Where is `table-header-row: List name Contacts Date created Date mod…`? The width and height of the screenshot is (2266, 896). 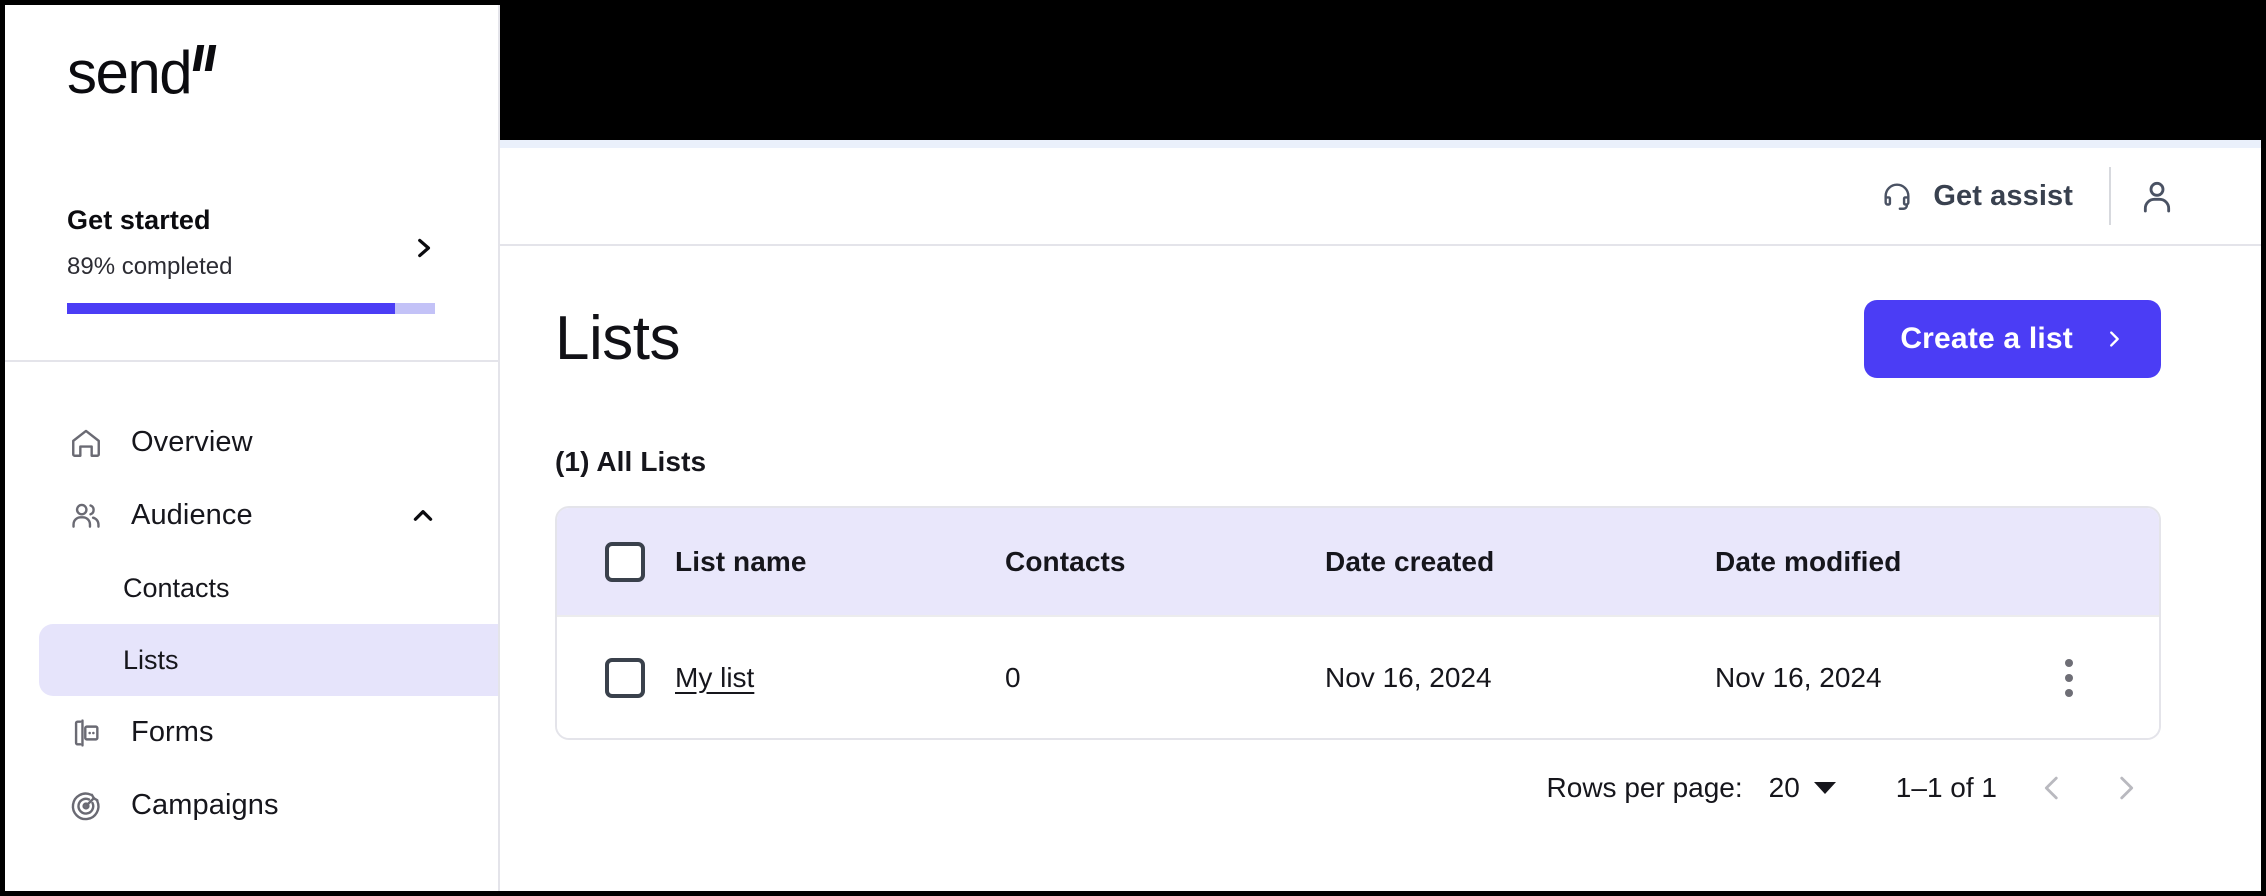 table-header-row: List name Contacts Date created Date mod… is located at coordinates (1358, 562).